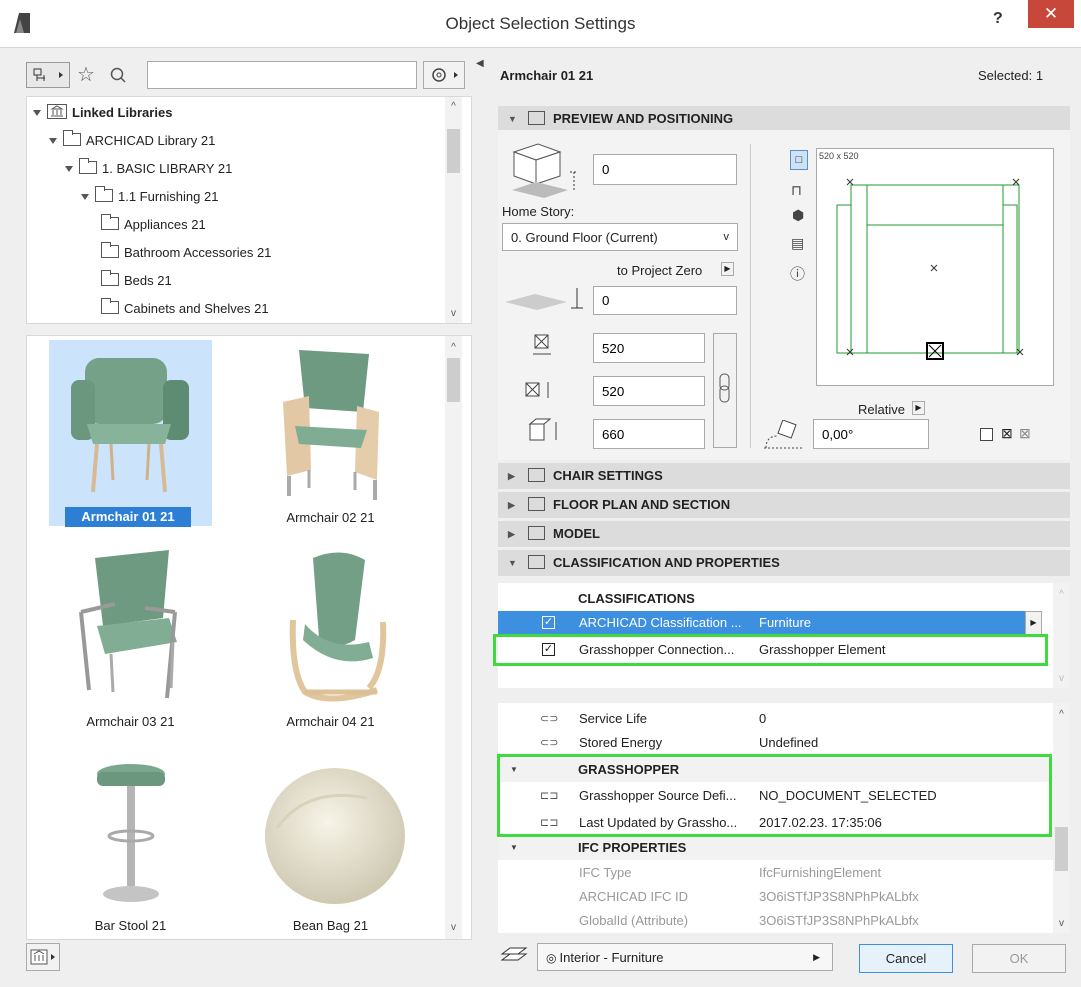 The height and width of the screenshot is (987, 1081). I want to click on section-floor-plan: ▶ FLOOR PLAN AND SECTION, so click(784, 505).